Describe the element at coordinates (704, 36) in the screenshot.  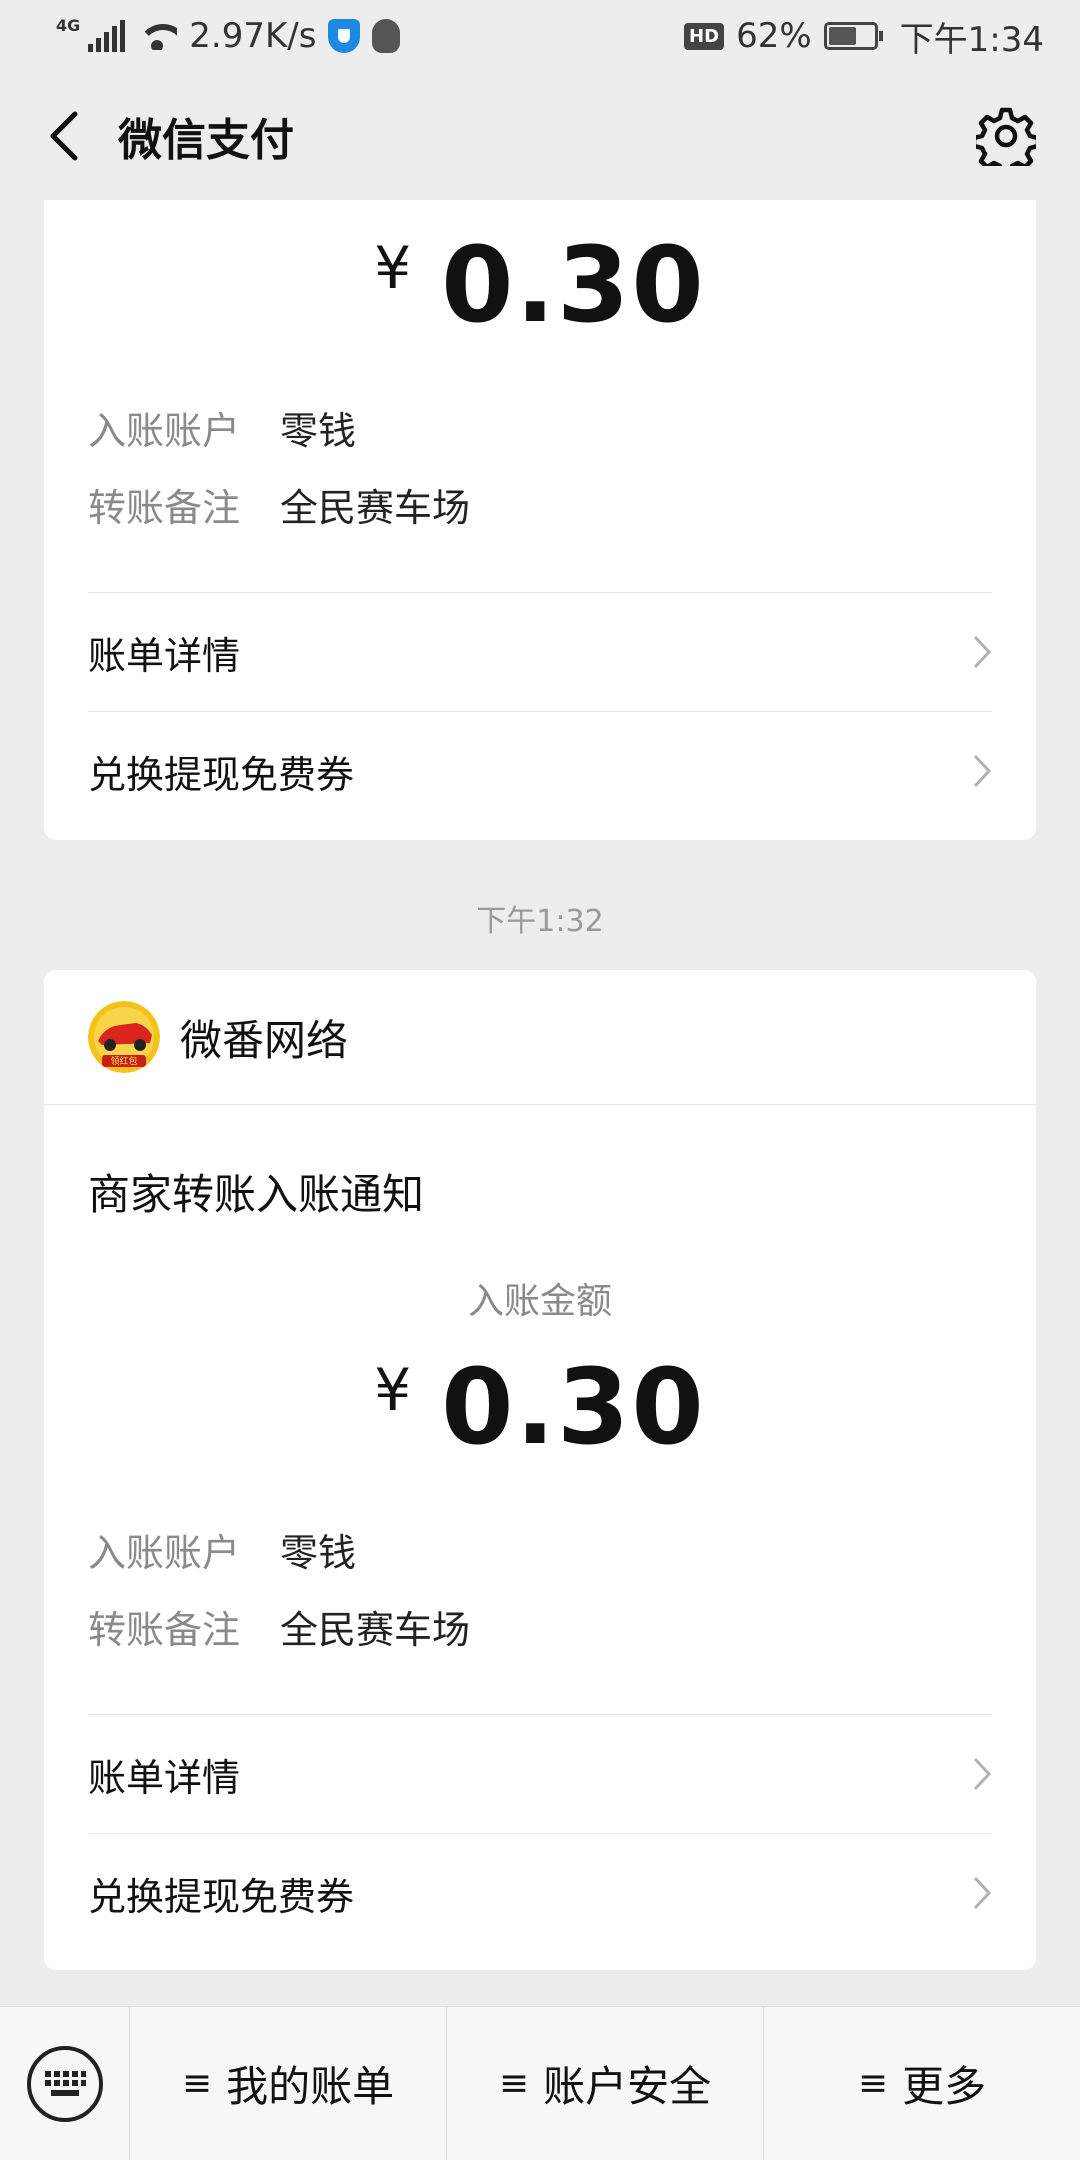
I see `hd-icon: HD` at that location.